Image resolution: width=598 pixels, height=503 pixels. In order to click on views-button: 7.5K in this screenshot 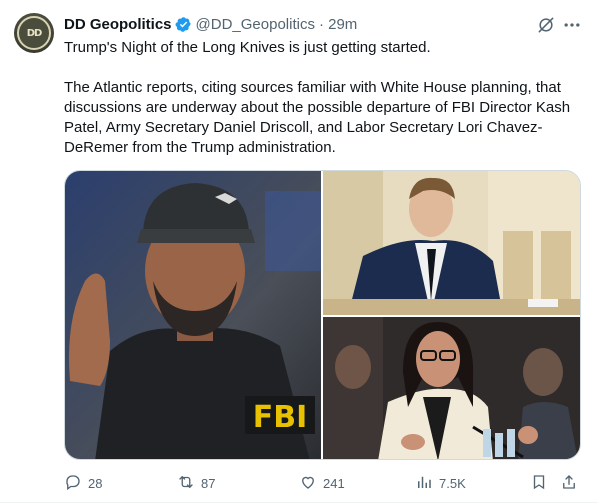, I will do `click(440, 483)`.